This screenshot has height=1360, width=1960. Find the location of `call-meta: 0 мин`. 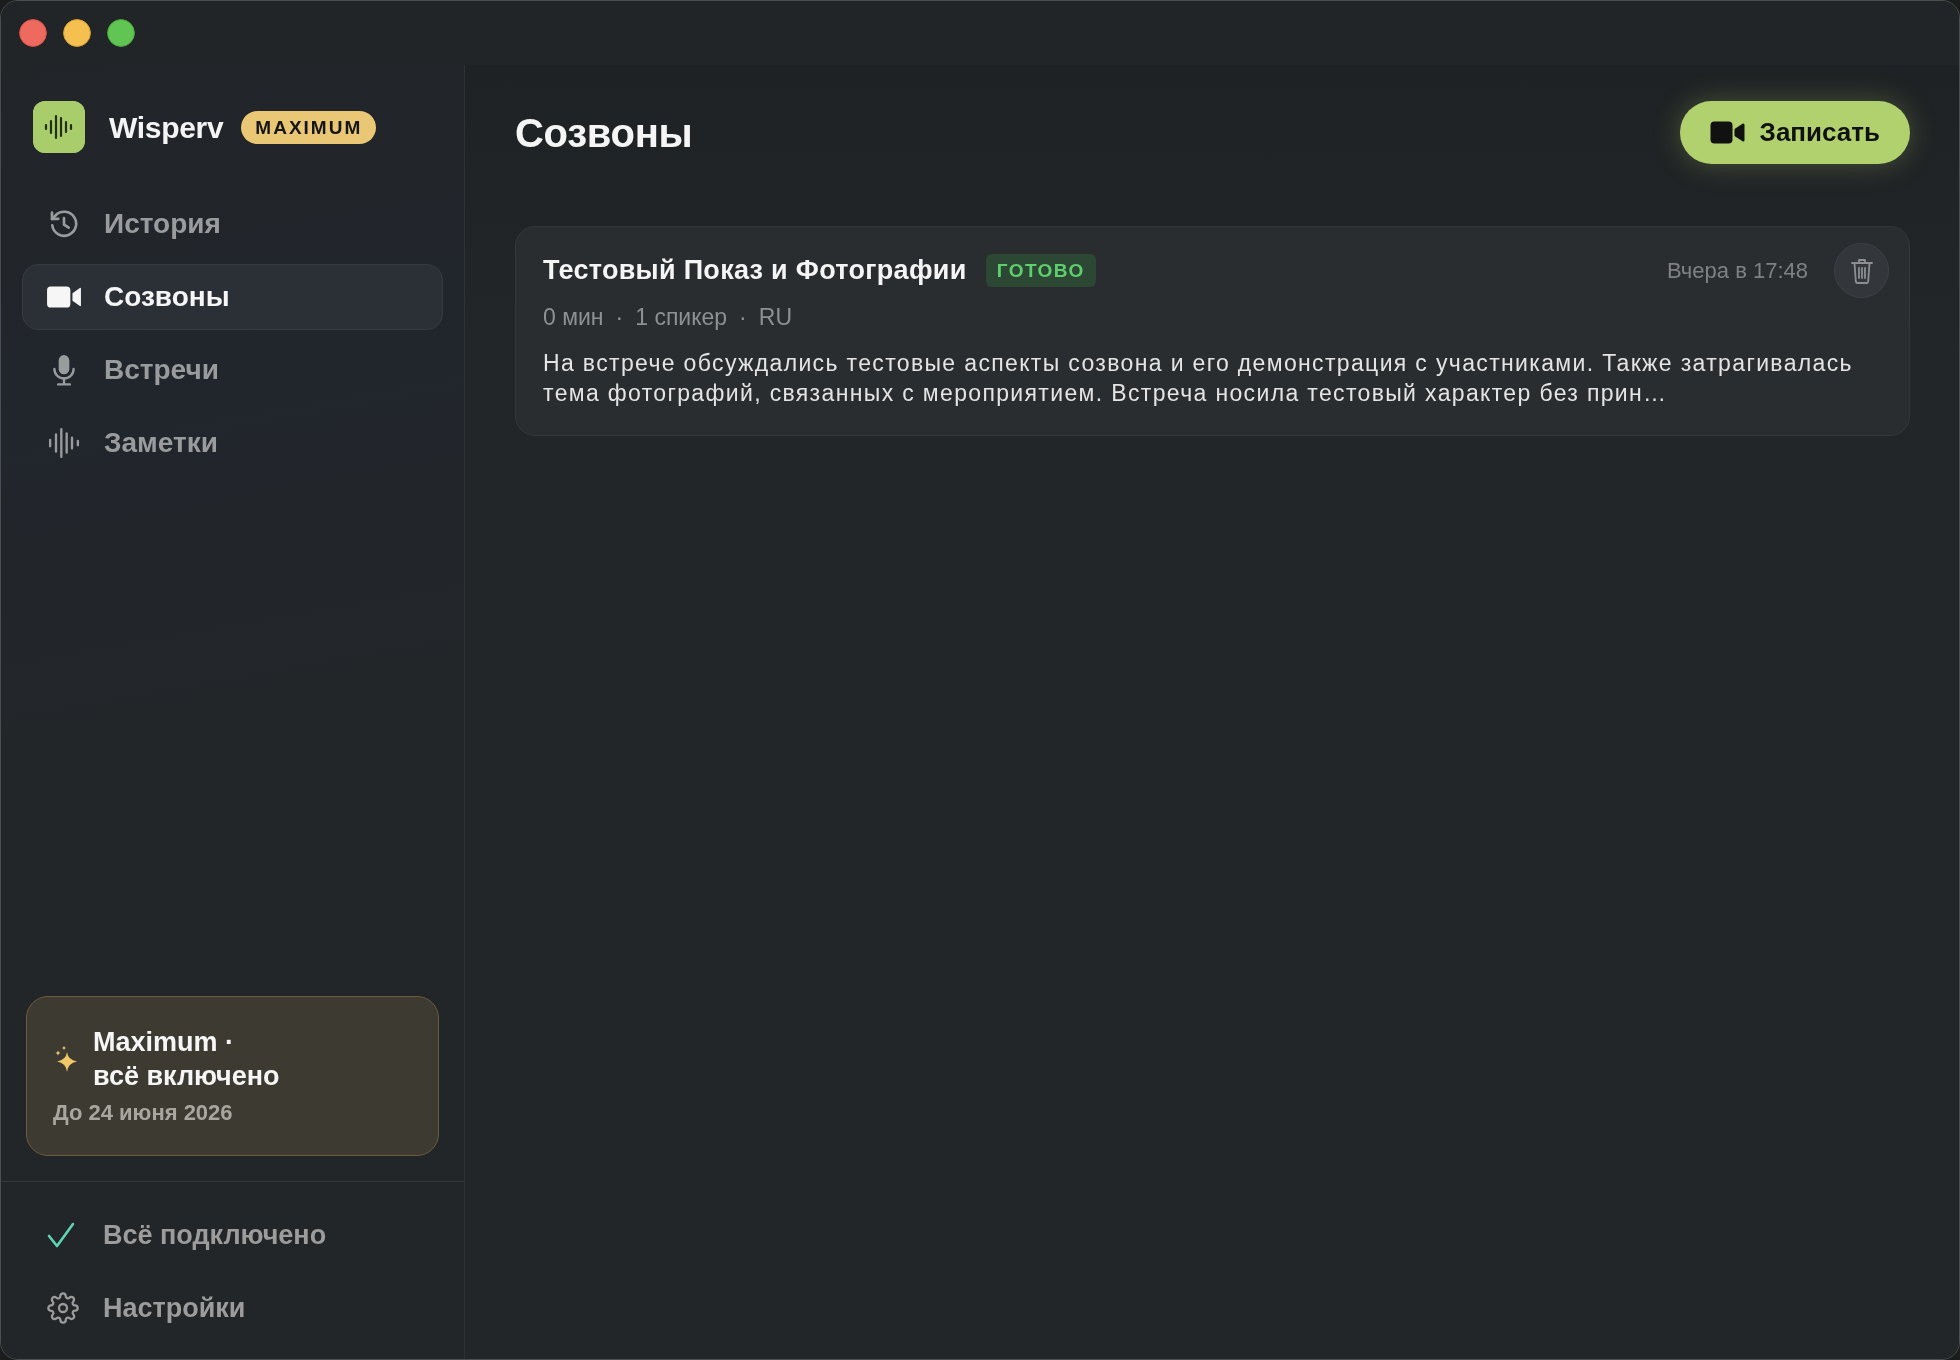

call-meta: 0 мин is located at coordinates (573, 317).